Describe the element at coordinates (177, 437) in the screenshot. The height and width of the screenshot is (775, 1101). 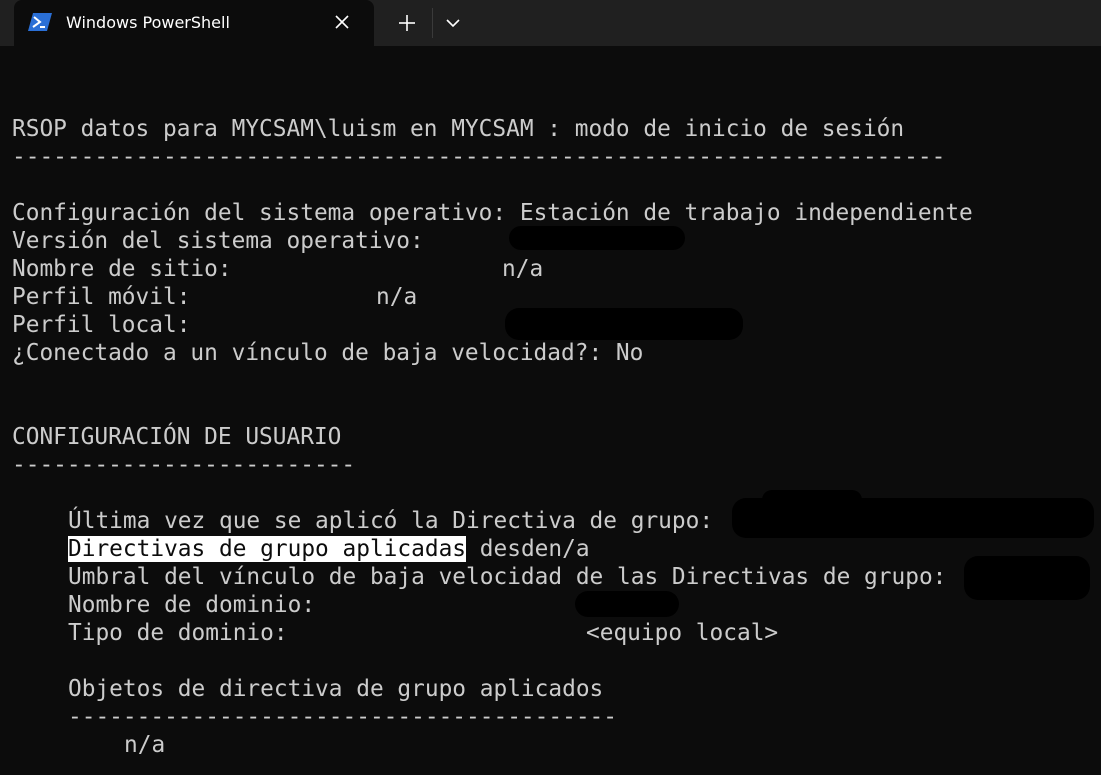
I see `user-config-title: CONFIGURACIÓN DE USUARIO` at that location.